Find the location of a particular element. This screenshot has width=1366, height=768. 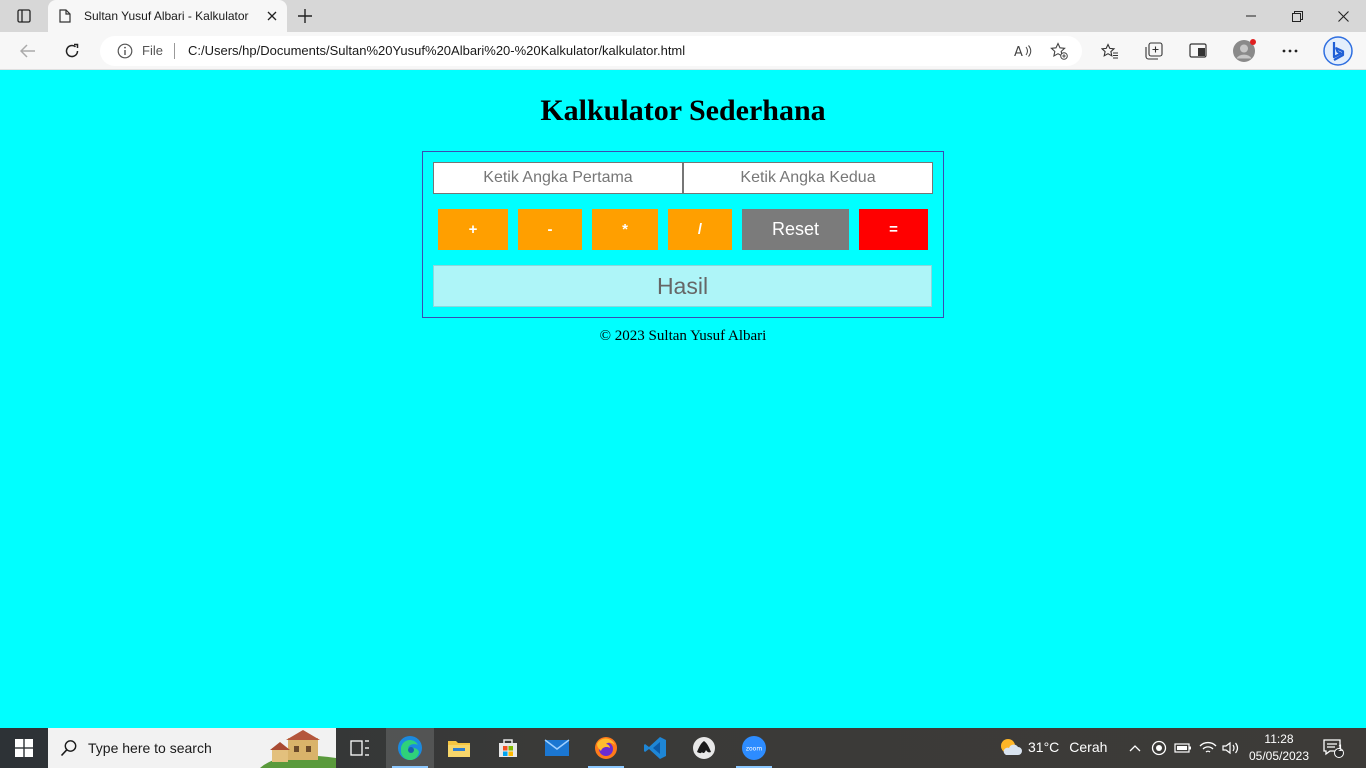

clock-time: 11:28 is located at coordinates (1279, 739).